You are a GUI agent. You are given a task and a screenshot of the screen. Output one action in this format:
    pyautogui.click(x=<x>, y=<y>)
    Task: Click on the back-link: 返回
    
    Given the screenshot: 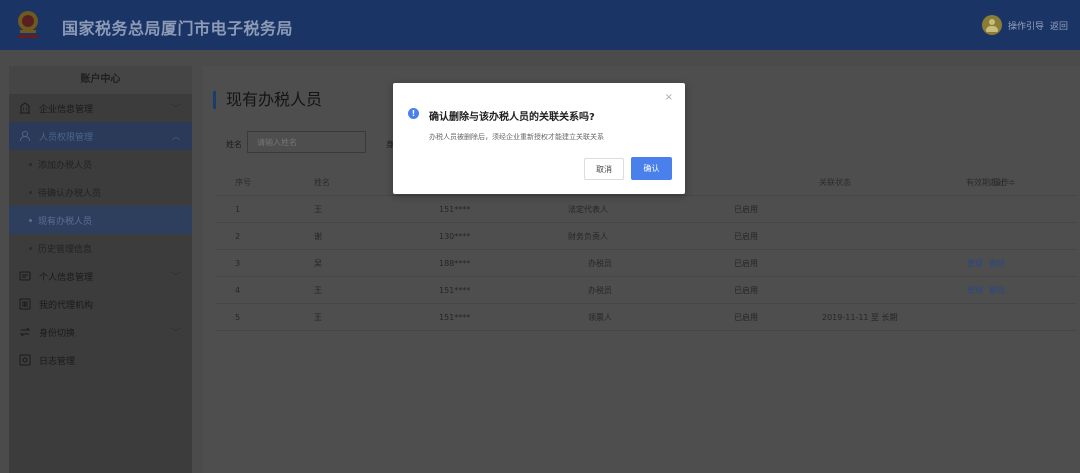 What is the action you would take?
    pyautogui.click(x=1059, y=25)
    